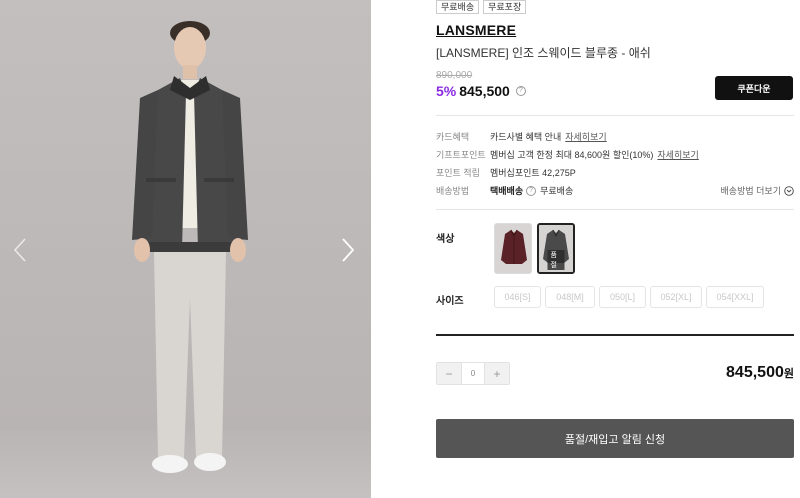 The width and height of the screenshot is (800, 498). I want to click on shipping-more-button: 배송방법 더보기, so click(757, 190).